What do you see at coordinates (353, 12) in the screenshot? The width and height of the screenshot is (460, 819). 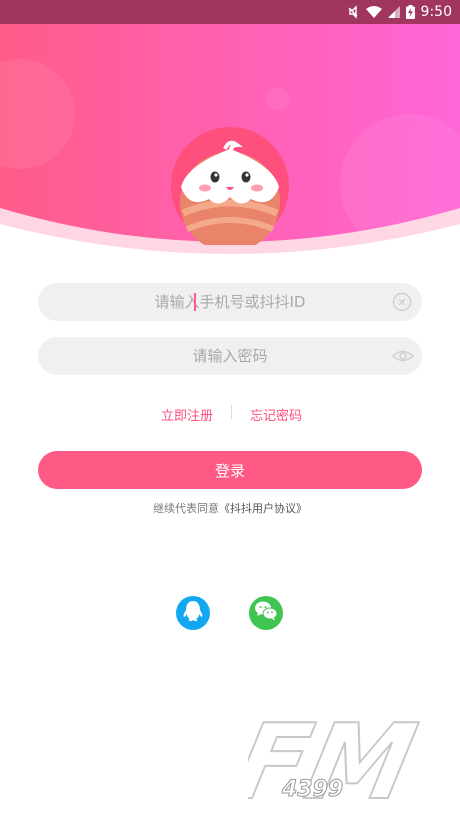 I see `mute-icon` at bounding box center [353, 12].